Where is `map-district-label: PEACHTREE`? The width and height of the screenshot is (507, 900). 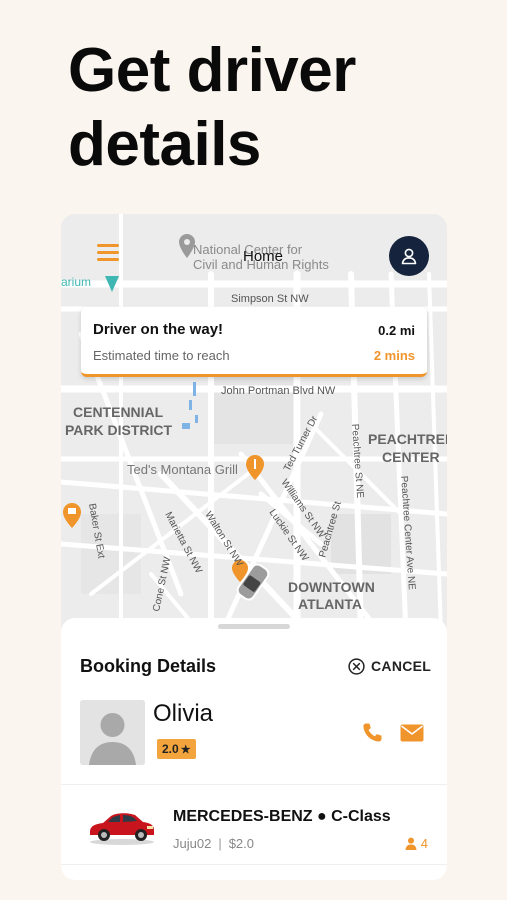
map-district-label: PEACHTREE is located at coordinates (407, 439).